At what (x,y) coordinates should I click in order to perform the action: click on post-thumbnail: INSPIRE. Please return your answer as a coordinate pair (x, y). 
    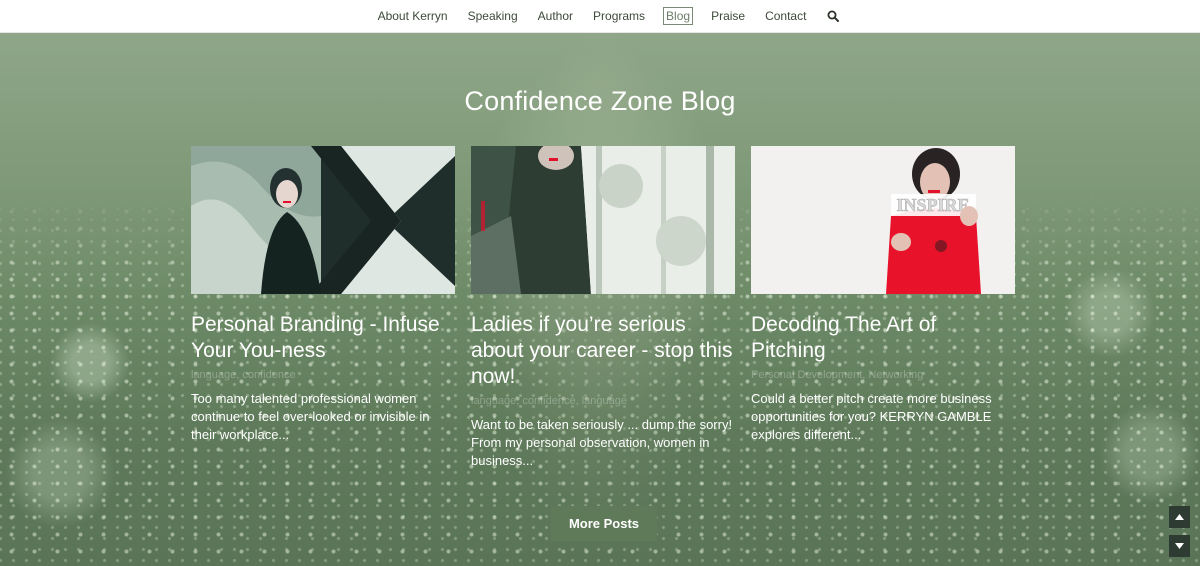
    Looking at the image, I should click on (883, 220).